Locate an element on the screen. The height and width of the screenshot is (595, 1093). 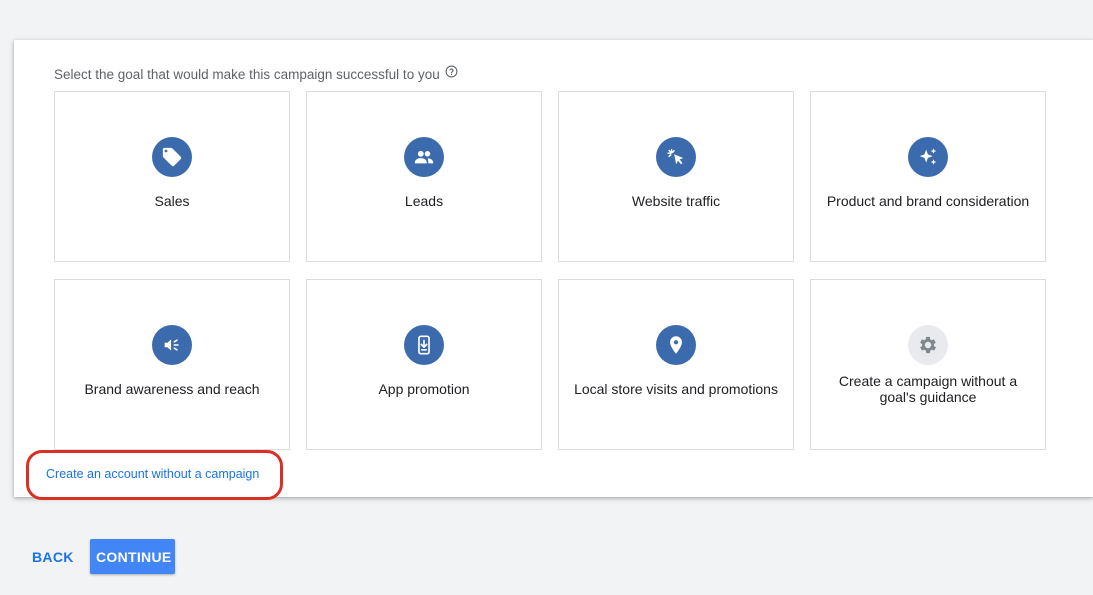
top-strip is located at coordinates (546, 20).